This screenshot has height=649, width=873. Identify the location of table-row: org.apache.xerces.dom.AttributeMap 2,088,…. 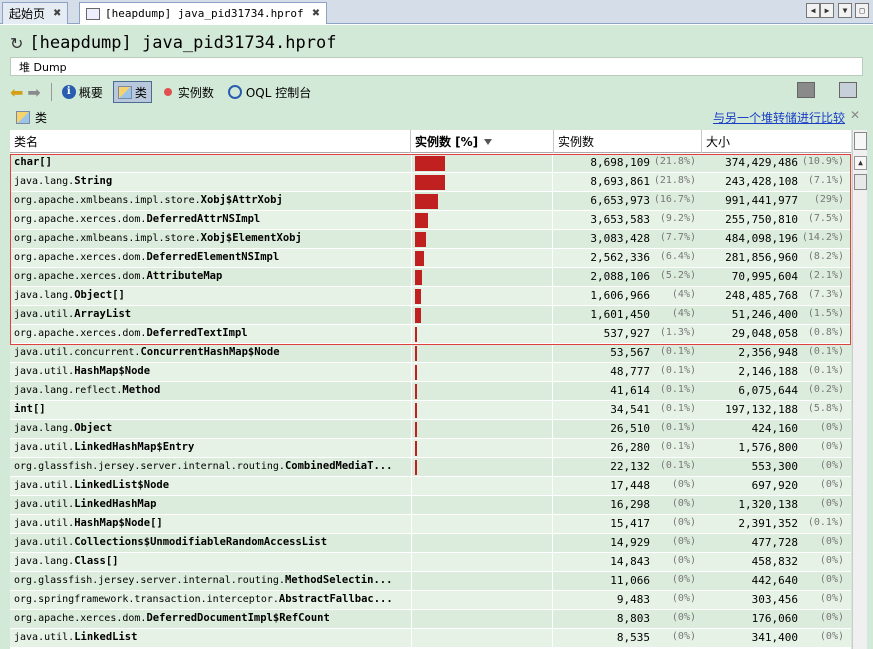
(430, 277).